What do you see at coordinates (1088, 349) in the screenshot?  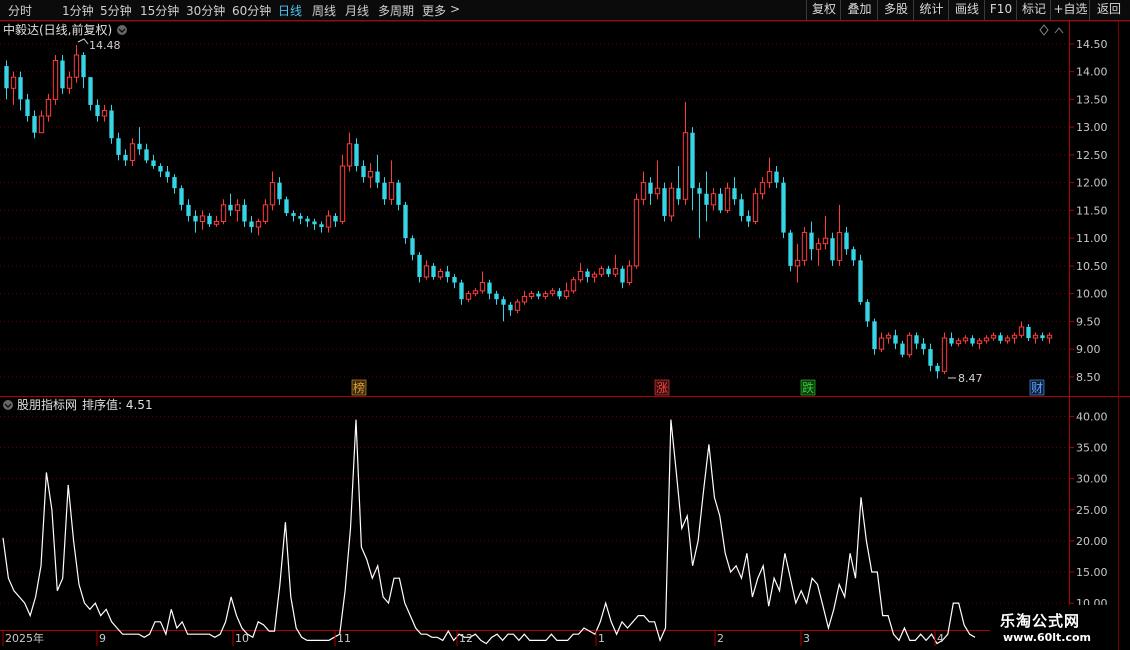 I see `price-tick-label: 9.00` at bounding box center [1088, 349].